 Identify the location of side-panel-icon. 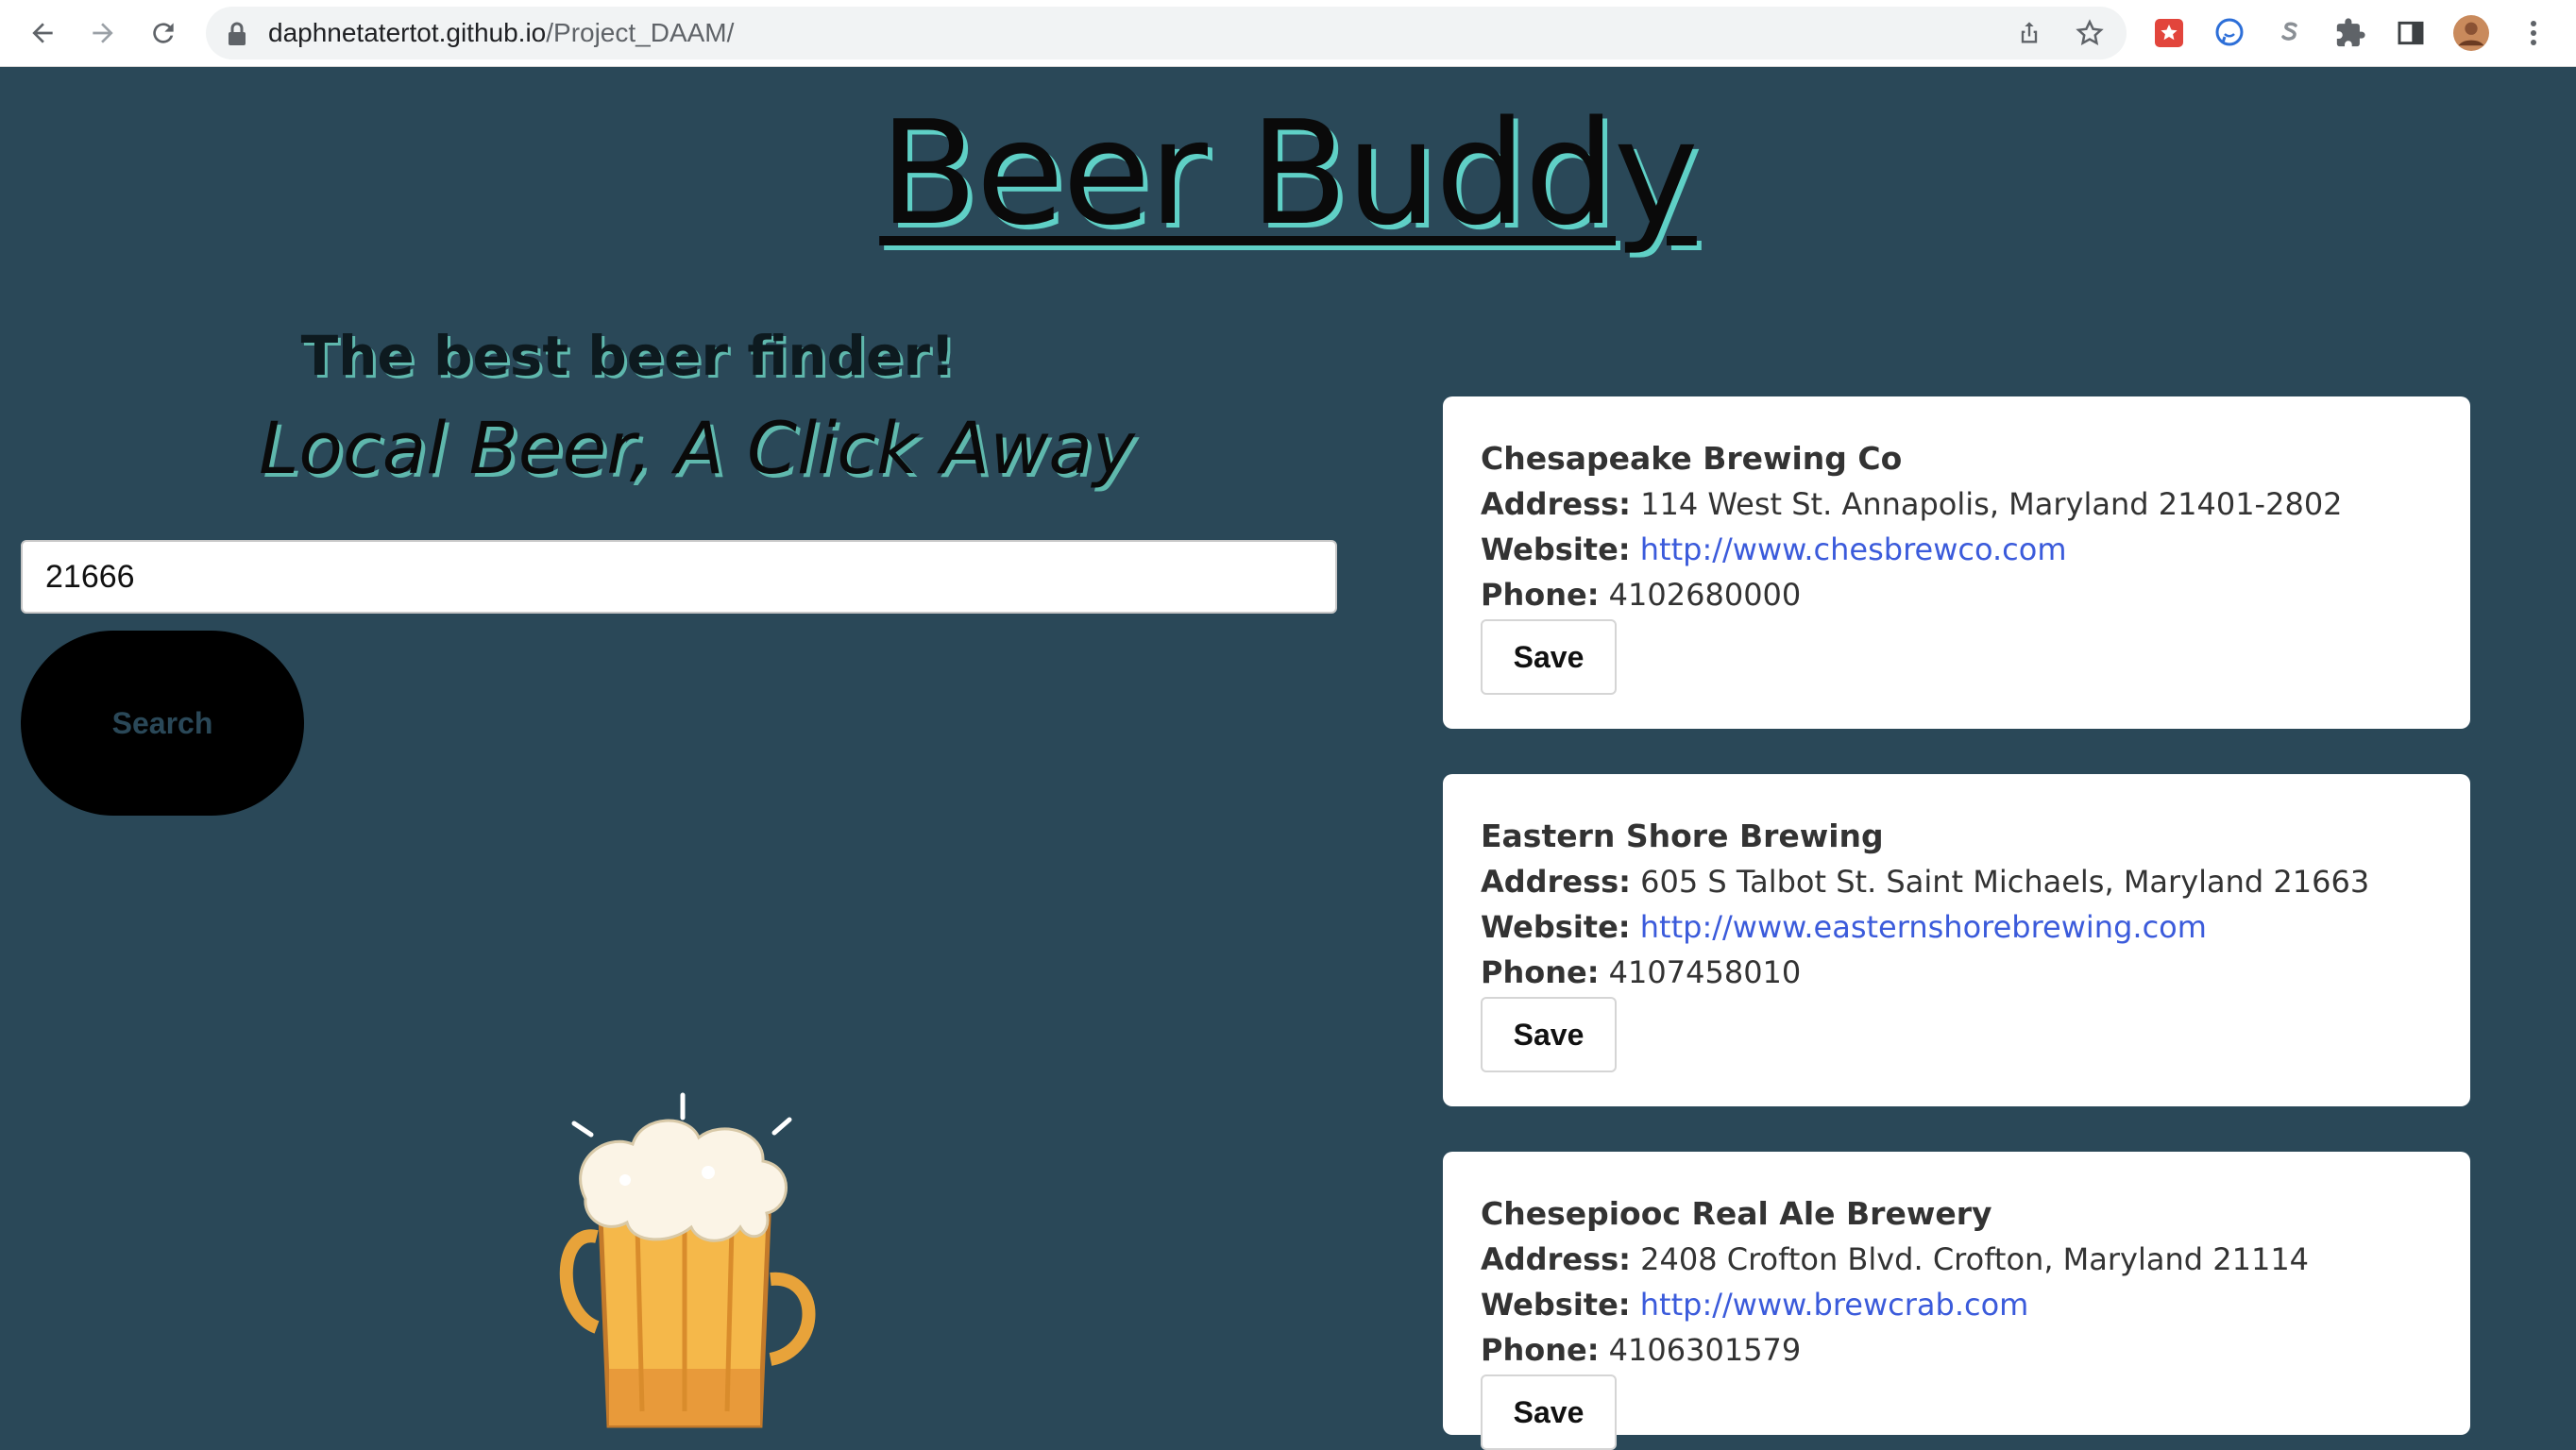
(2411, 33).